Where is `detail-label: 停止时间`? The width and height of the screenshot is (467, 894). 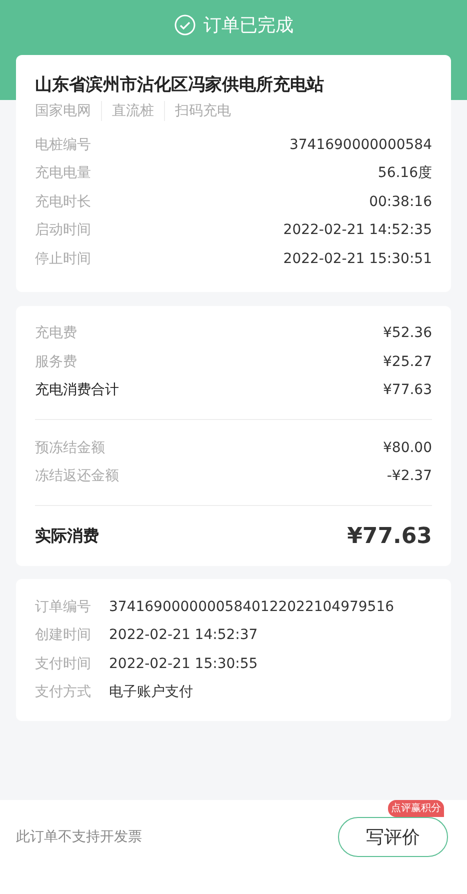
detail-label: 停止时间 is located at coordinates (63, 259).